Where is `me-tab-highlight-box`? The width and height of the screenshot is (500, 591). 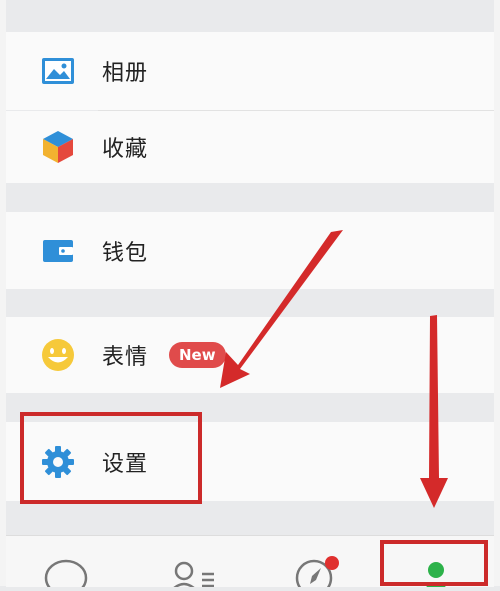
me-tab-highlight-box is located at coordinates (434, 563).